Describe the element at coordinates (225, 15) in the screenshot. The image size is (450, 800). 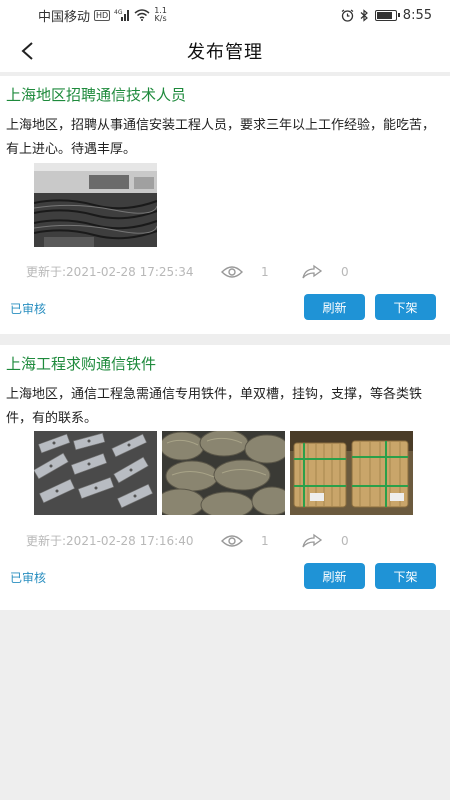
I see `status-bar: 中国移动 HD 4G 1.1 K/s 8:55` at that location.